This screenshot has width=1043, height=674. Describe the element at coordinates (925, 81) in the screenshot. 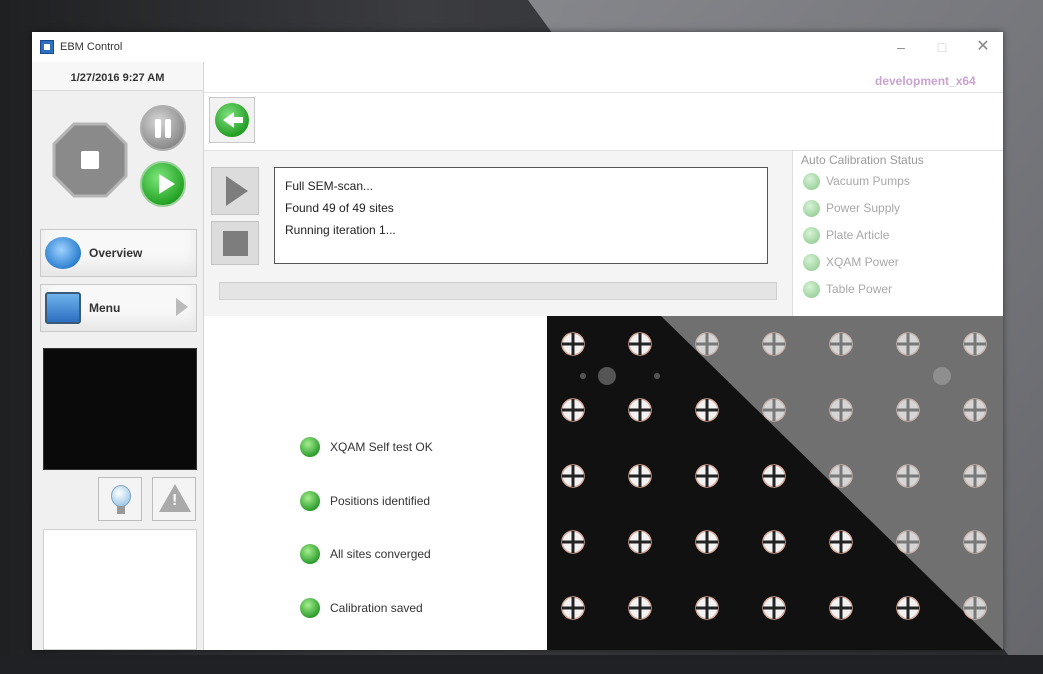

I see `environment-label: development_x64` at that location.